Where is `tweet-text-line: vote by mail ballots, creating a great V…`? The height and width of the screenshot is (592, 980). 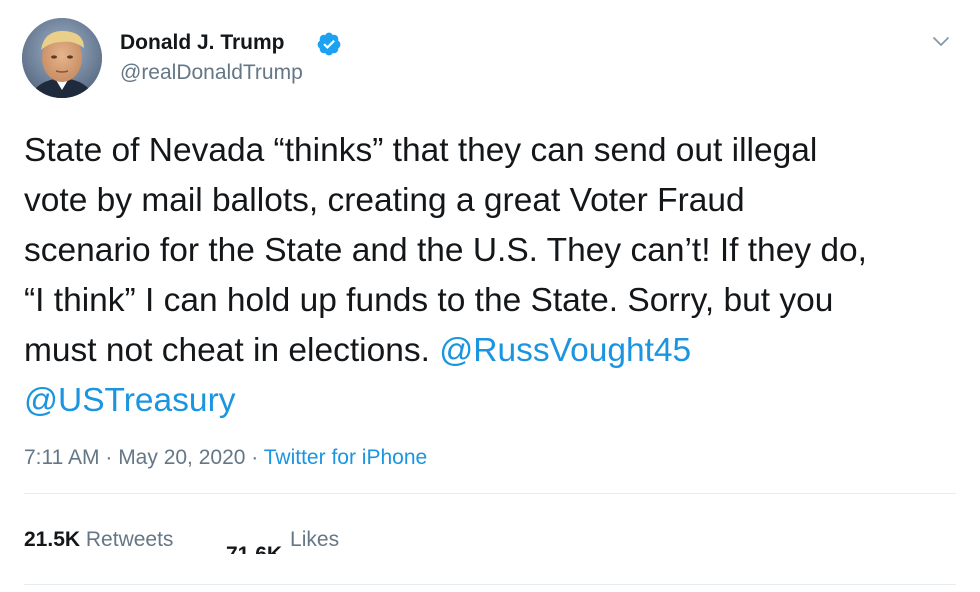 tweet-text-line: vote by mail ballots, creating a great V… is located at coordinates (384, 200).